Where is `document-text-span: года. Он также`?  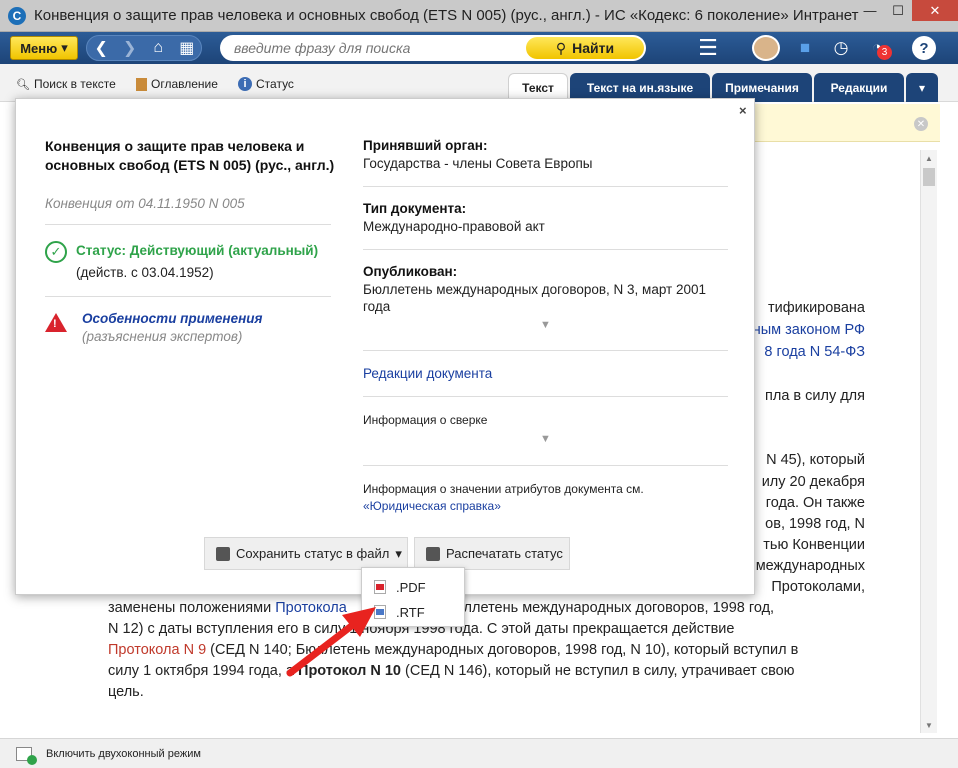
document-text-span: года. Он также is located at coordinates (815, 503).